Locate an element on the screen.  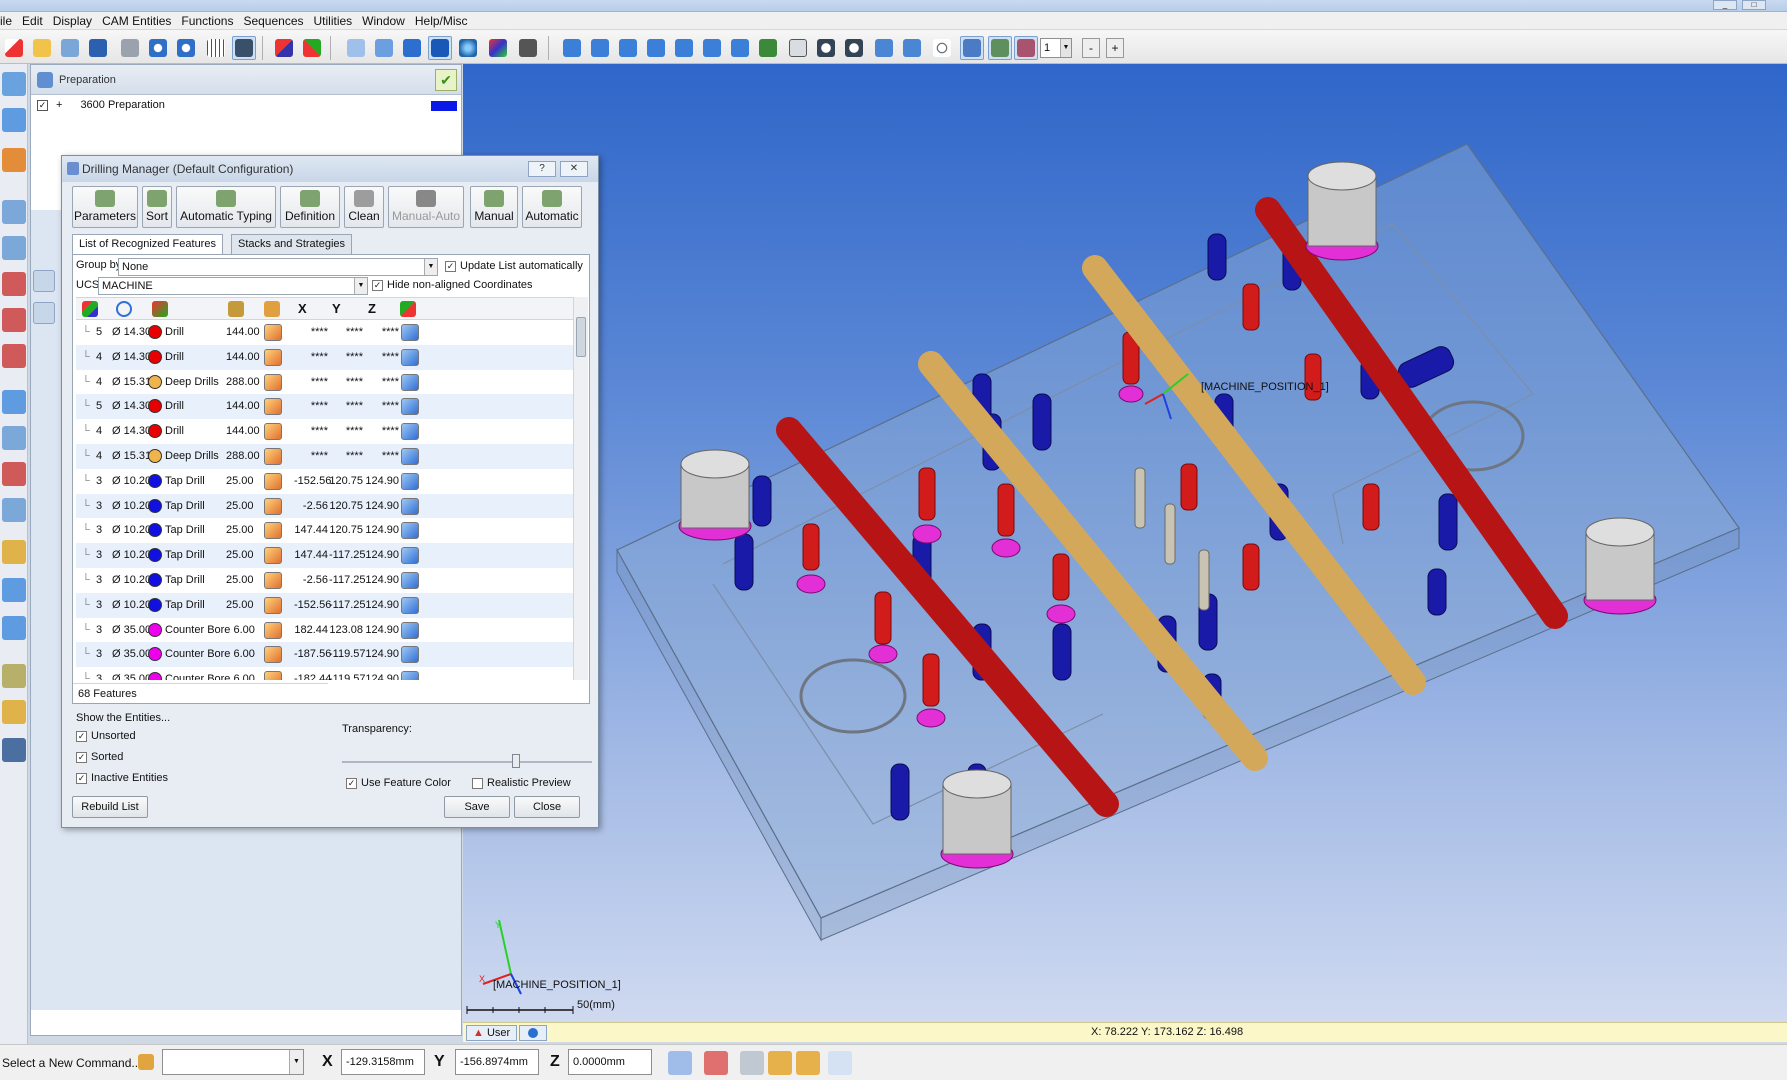
automatic-button: Automatic is located at coordinates (552, 207).